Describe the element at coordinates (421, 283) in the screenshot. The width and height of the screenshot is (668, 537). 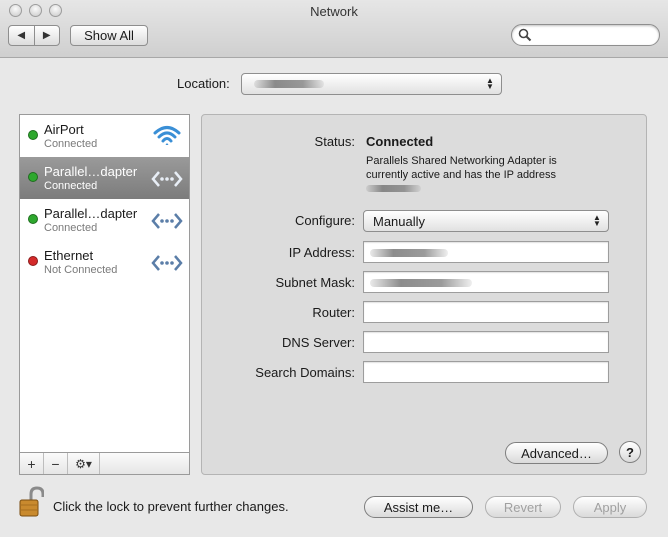
I see `subnet-mask-redacted` at that location.